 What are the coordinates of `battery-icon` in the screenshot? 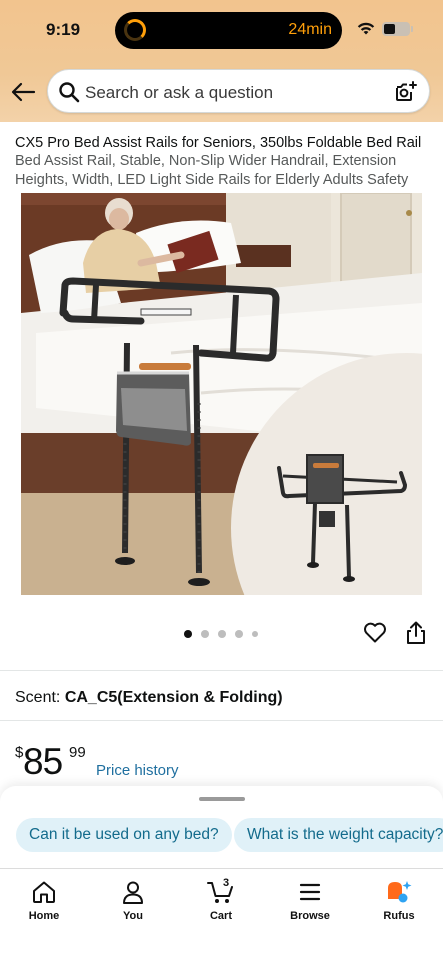 It's located at (396, 29).